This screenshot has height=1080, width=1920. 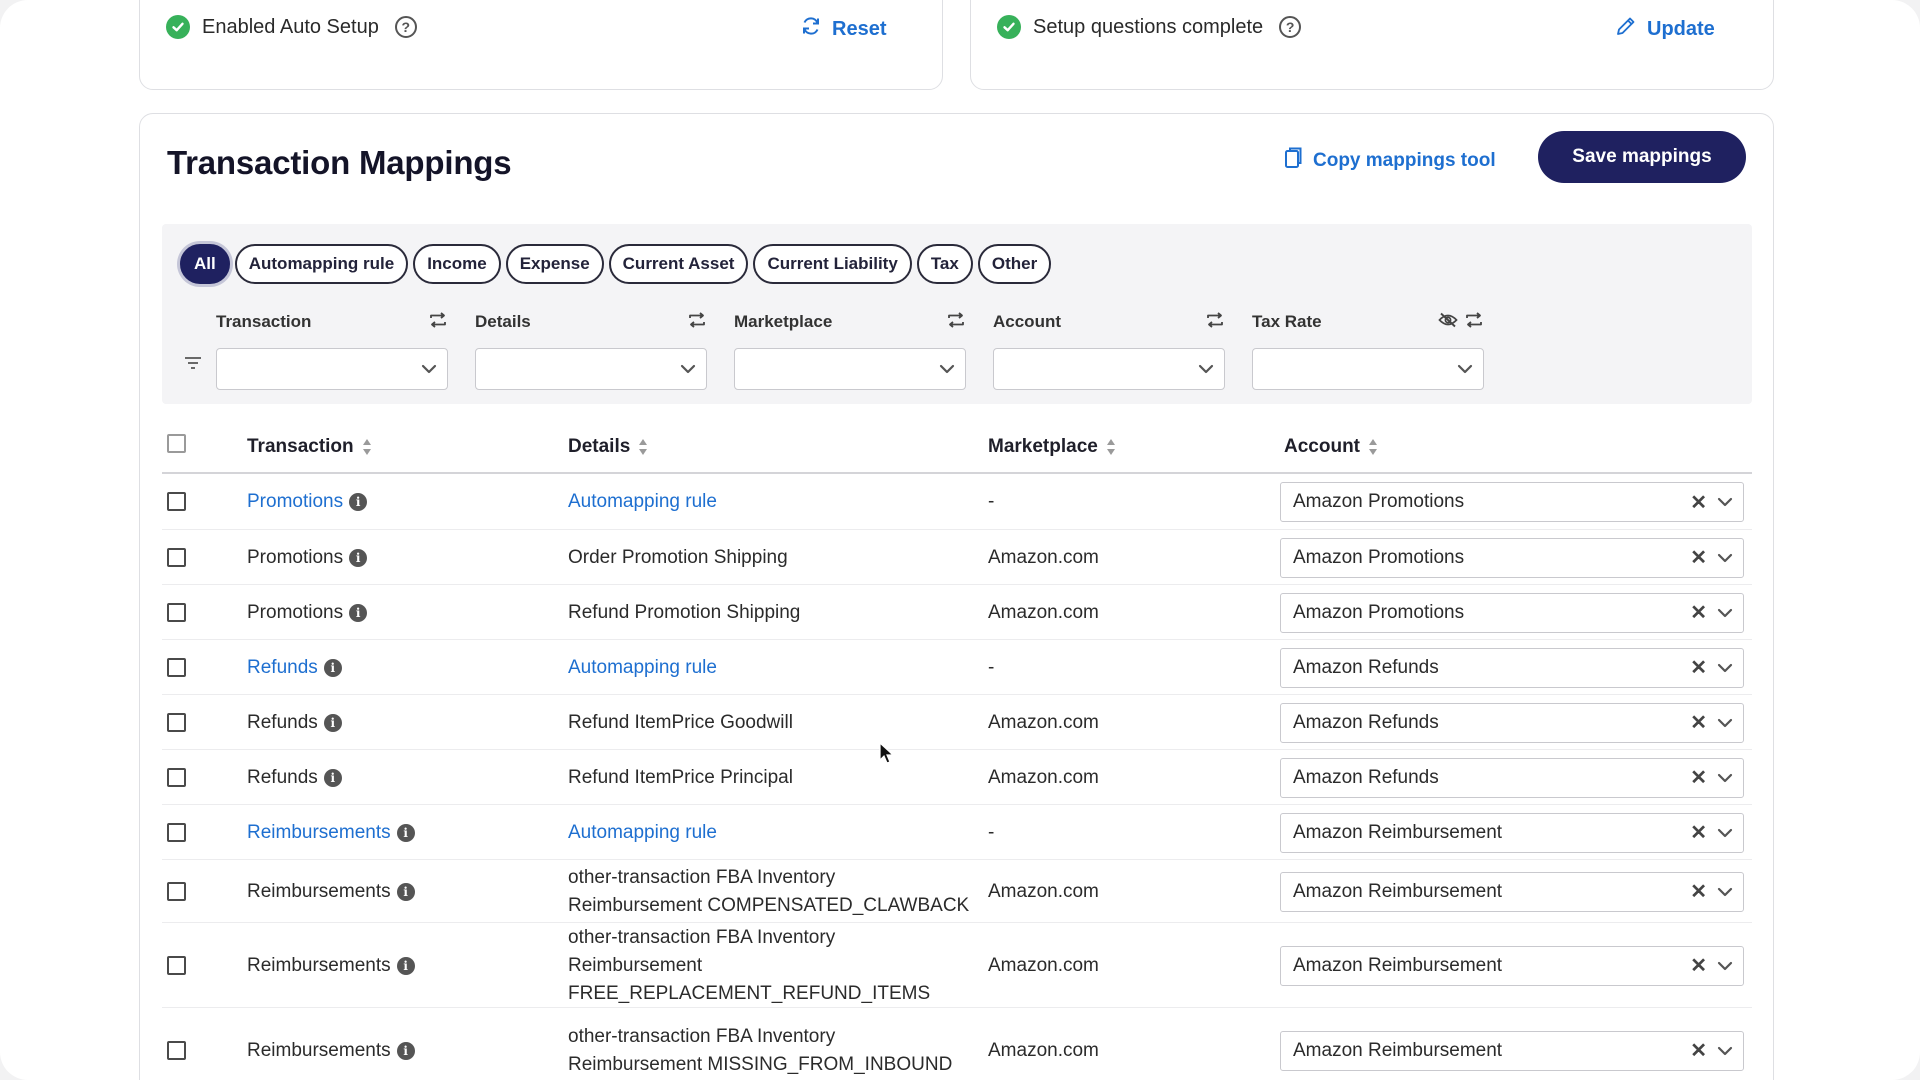 I want to click on save-mappings-button: Save mappings, so click(x=1642, y=157).